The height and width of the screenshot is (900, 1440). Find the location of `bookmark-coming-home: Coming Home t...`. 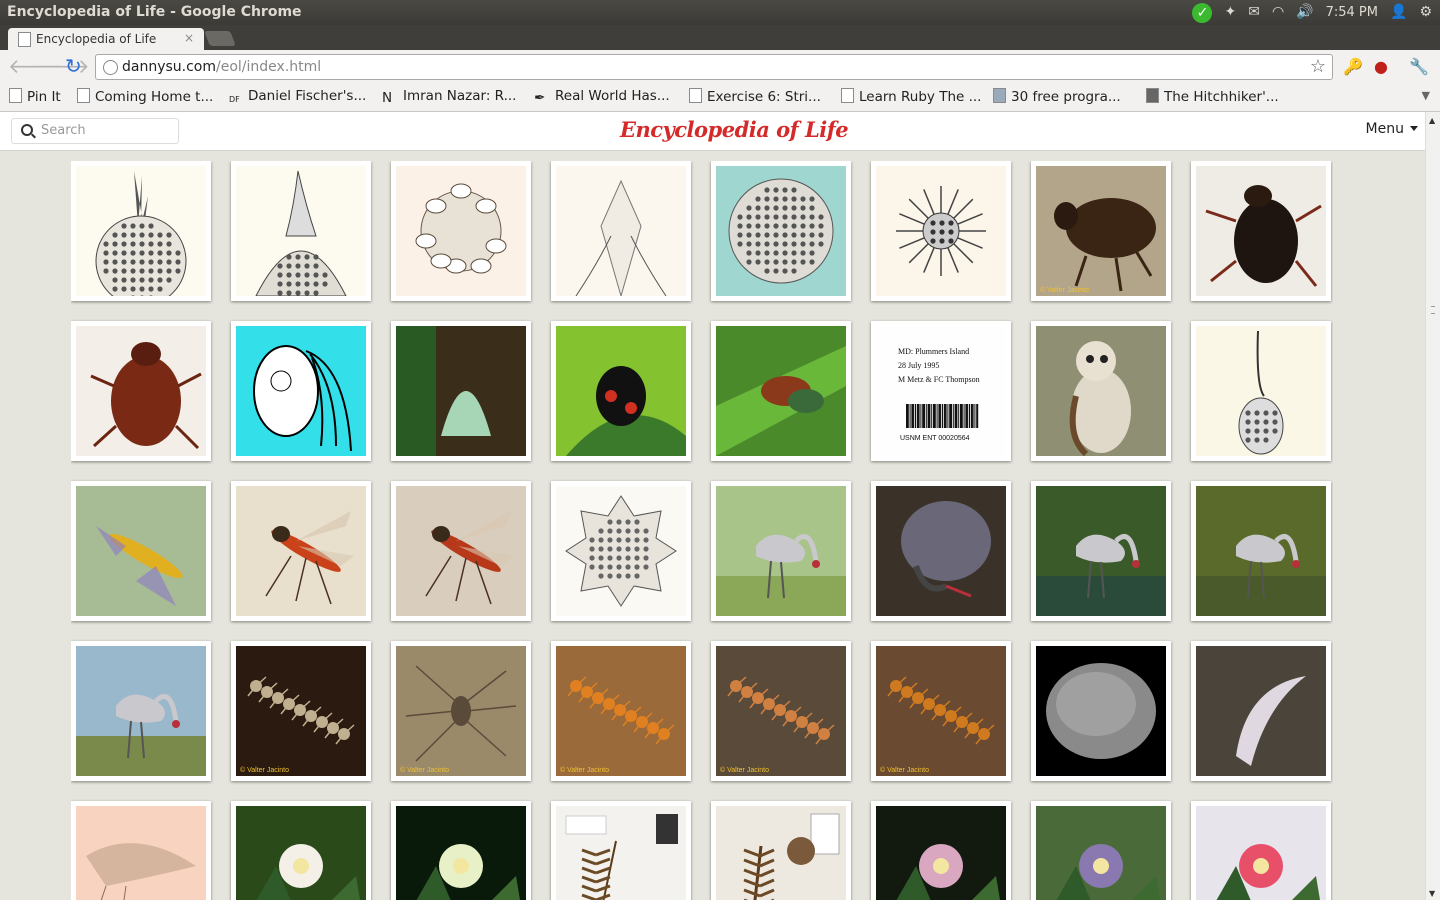

bookmark-coming-home: Coming Home t... is located at coordinates (145, 96).